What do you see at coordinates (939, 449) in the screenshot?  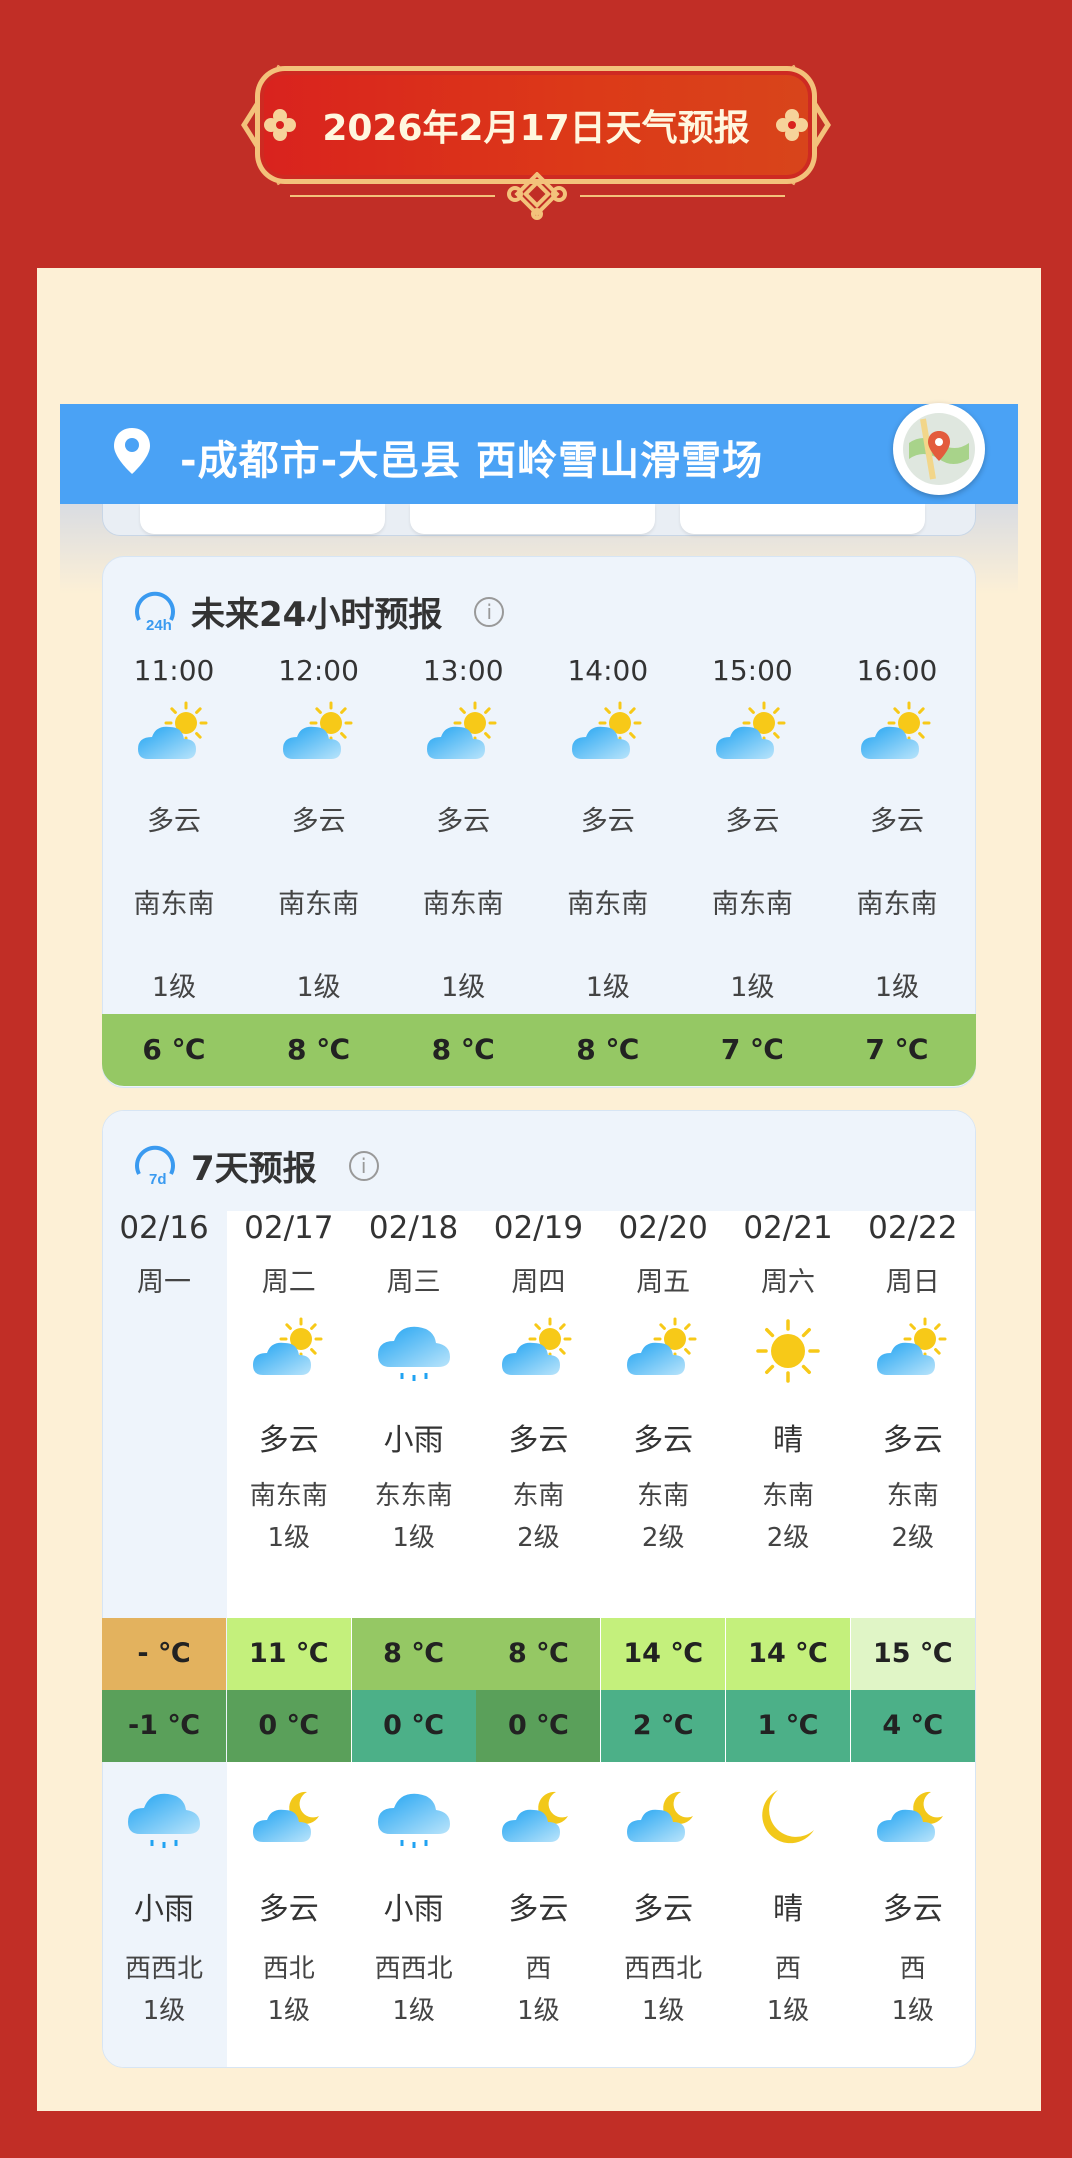 I see `map-button` at bounding box center [939, 449].